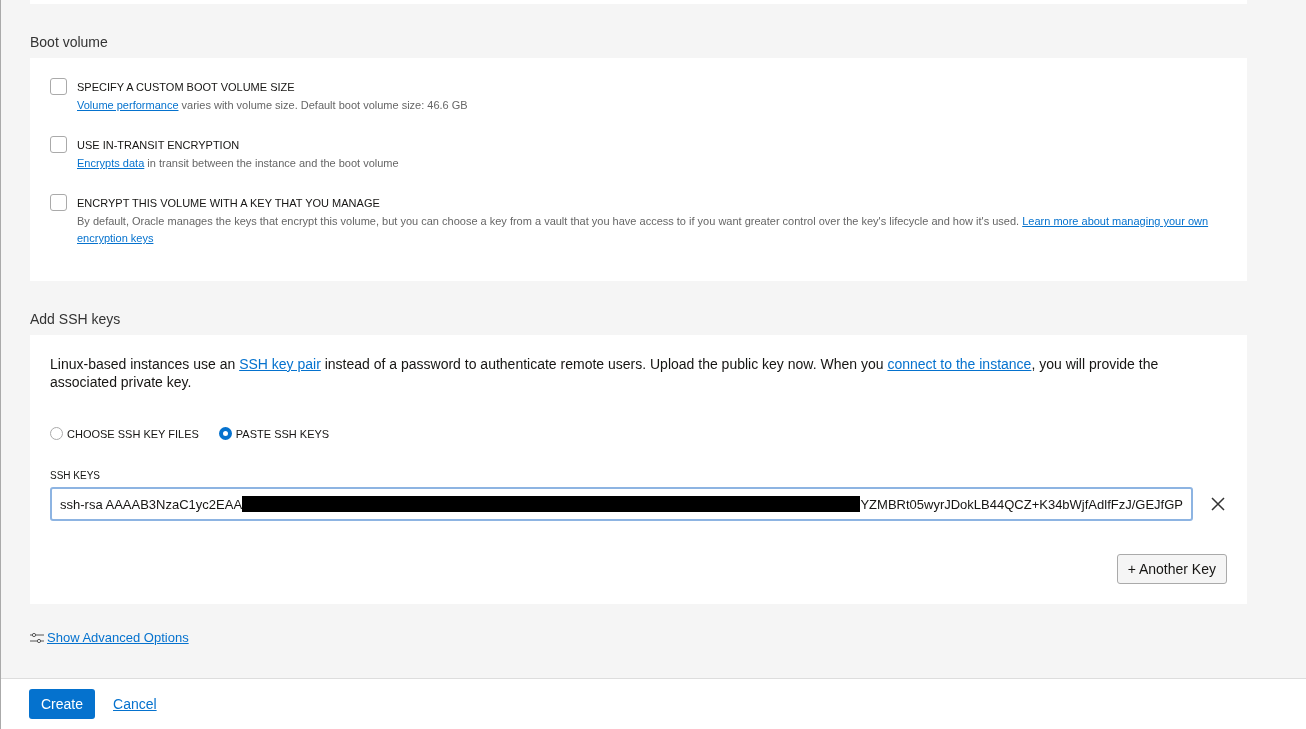 This screenshot has width=1306, height=729. What do you see at coordinates (135, 704) in the screenshot?
I see `cancel-link: Cancel` at bounding box center [135, 704].